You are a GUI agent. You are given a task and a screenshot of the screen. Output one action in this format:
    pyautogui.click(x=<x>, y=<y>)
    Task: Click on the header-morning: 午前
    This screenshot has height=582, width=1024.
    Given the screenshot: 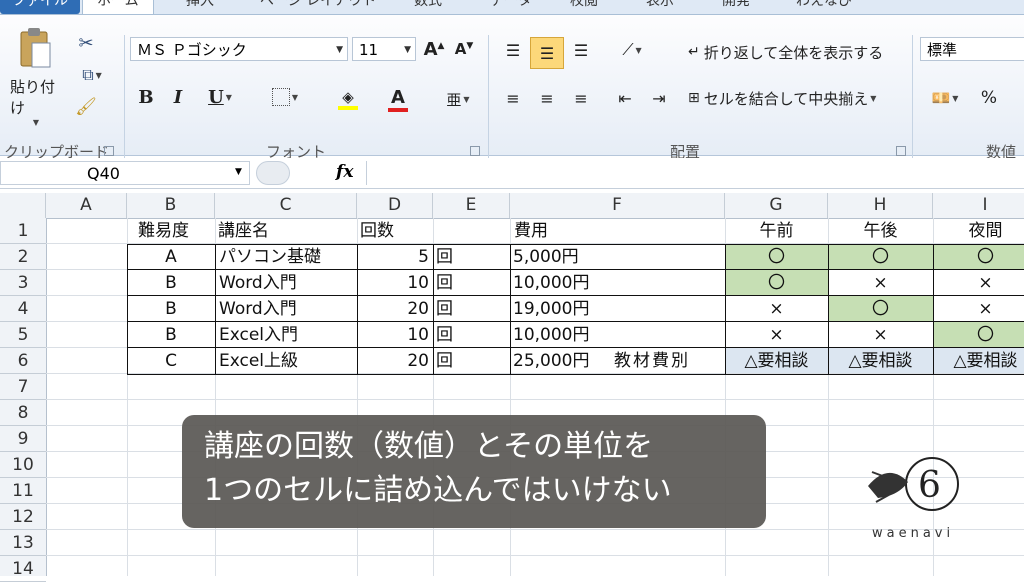 What is the action you would take?
    pyautogui.click(x=776, y=231)
    